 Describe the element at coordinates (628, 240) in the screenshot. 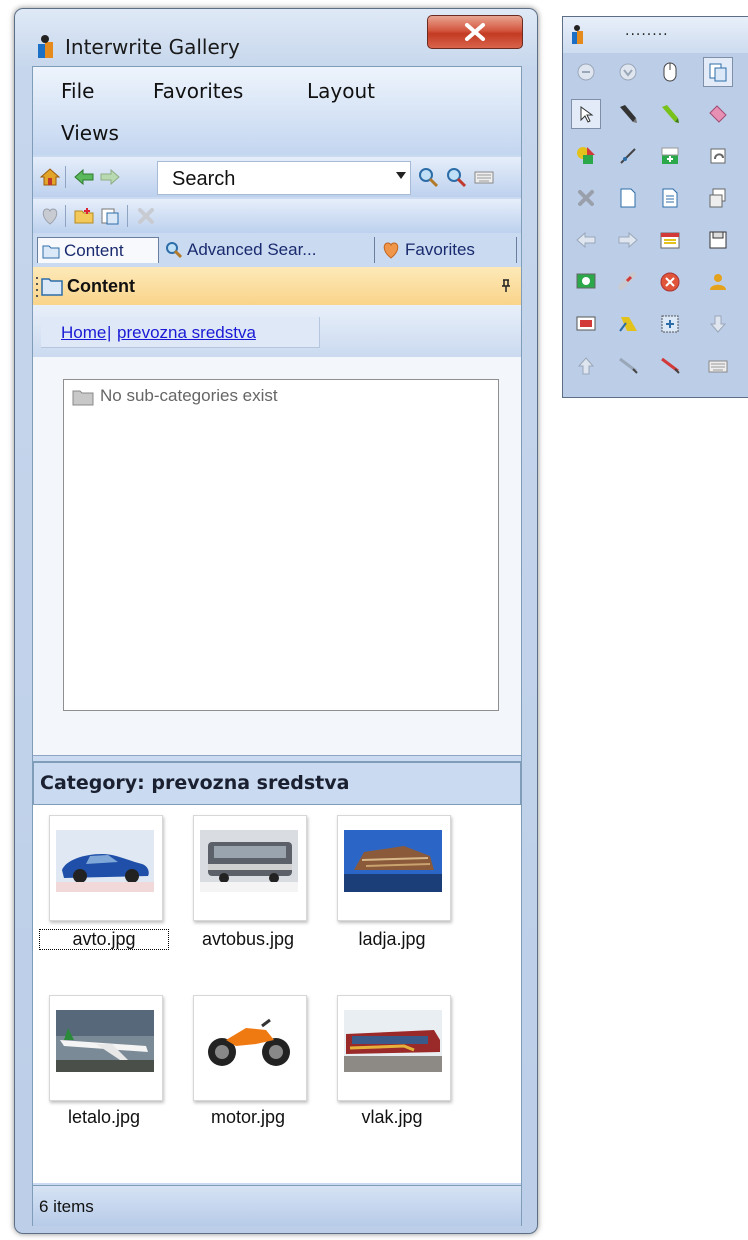

I see `next-page-icon` at that location.